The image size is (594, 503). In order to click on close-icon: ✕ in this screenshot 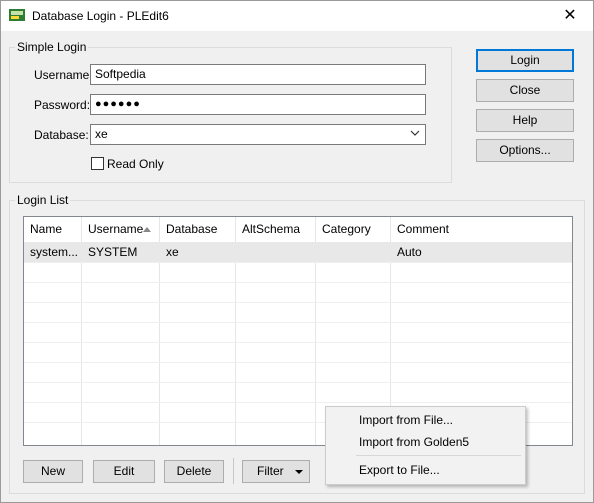, I will do `click(570, 15)`.